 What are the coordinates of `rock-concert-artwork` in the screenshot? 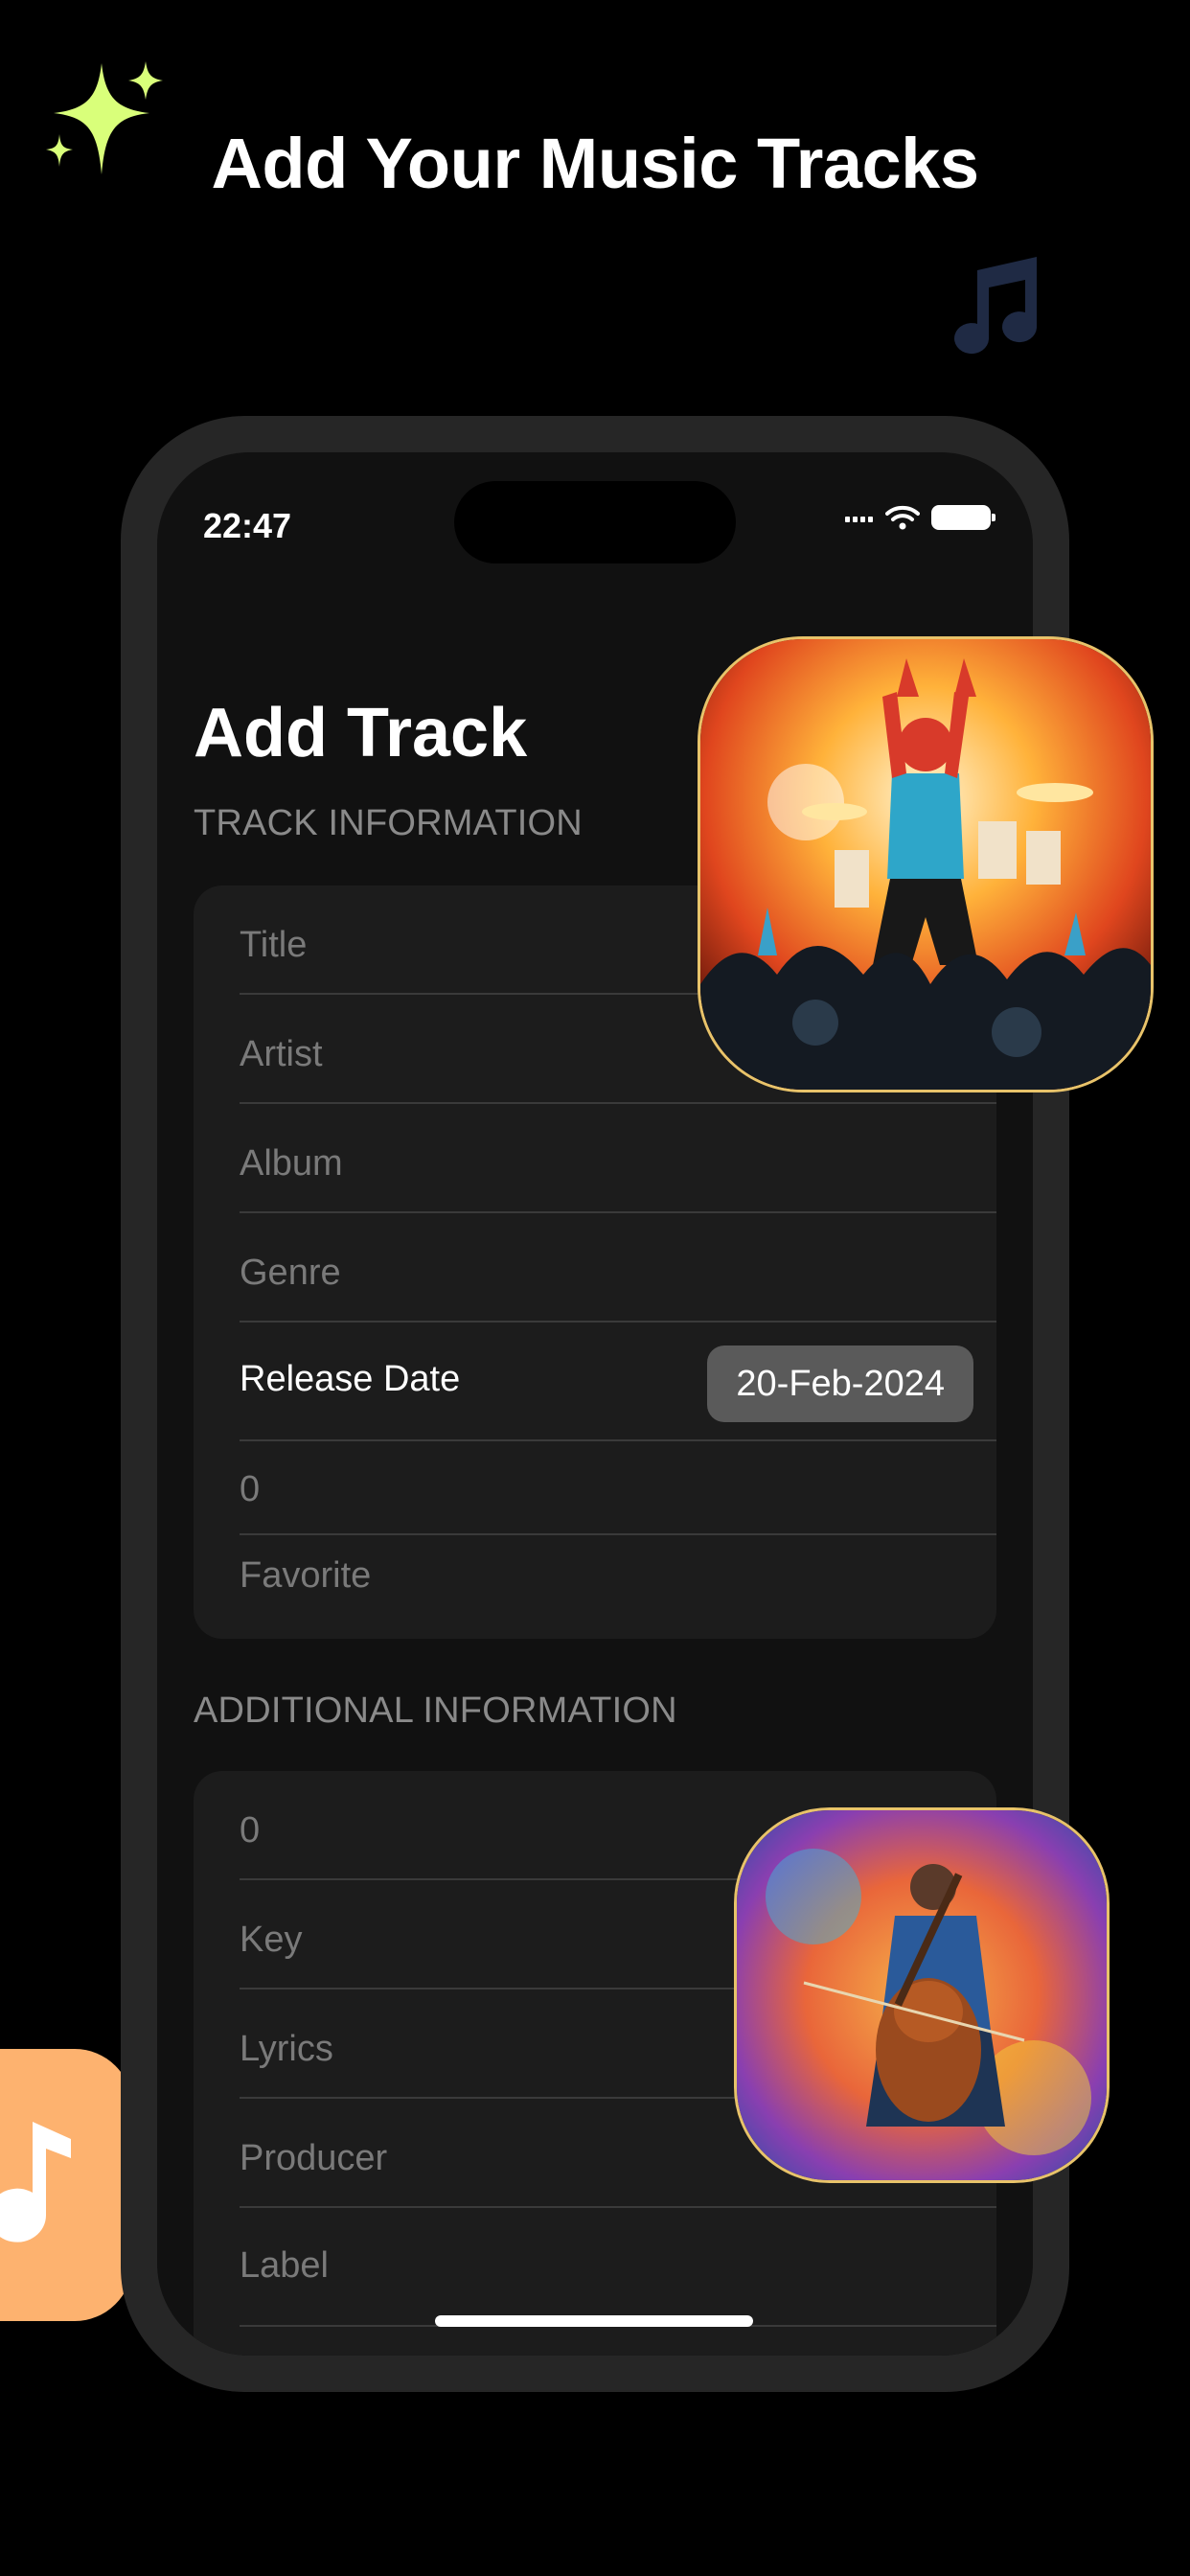 It's located at (926, 864).